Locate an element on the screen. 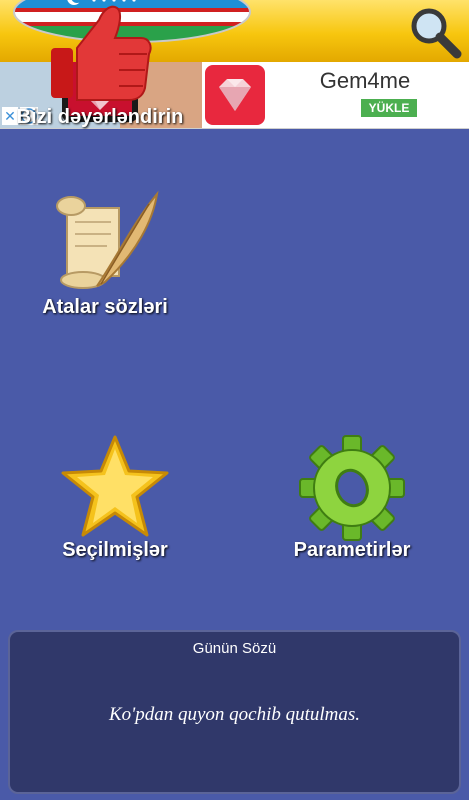 Image resolution: width=469 pixels, height=800 pixels. menu-rate-us: Bizi dəyərləndirin is located at coordinates (100, 85).